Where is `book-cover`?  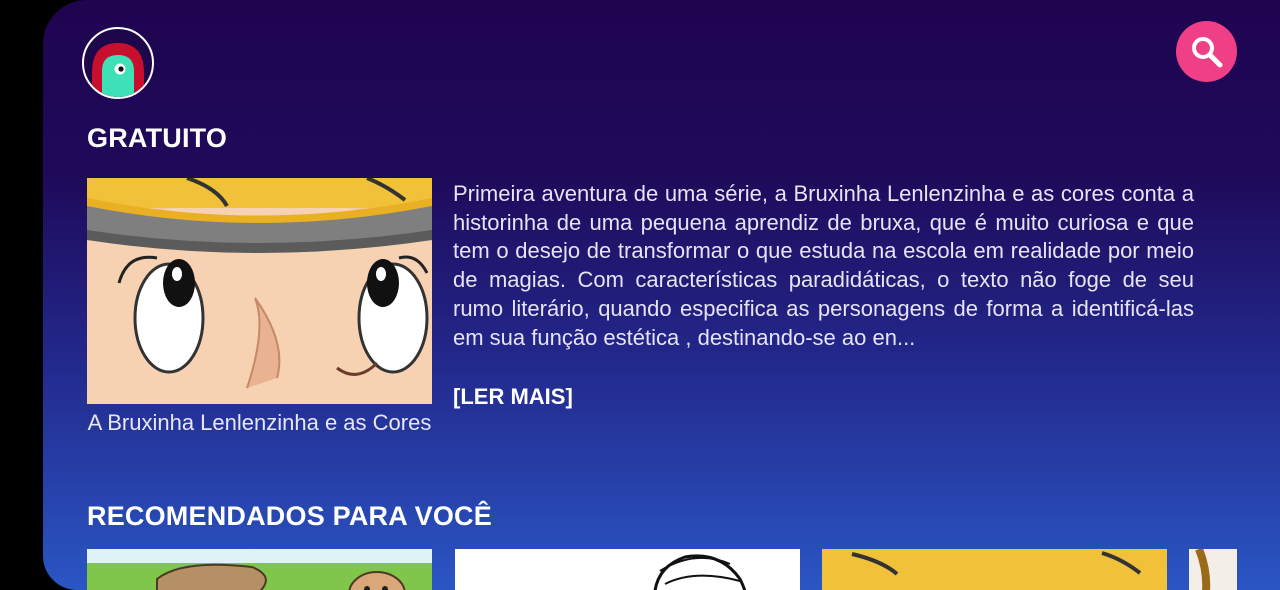 book-cover is located at coordinates (259, 291).